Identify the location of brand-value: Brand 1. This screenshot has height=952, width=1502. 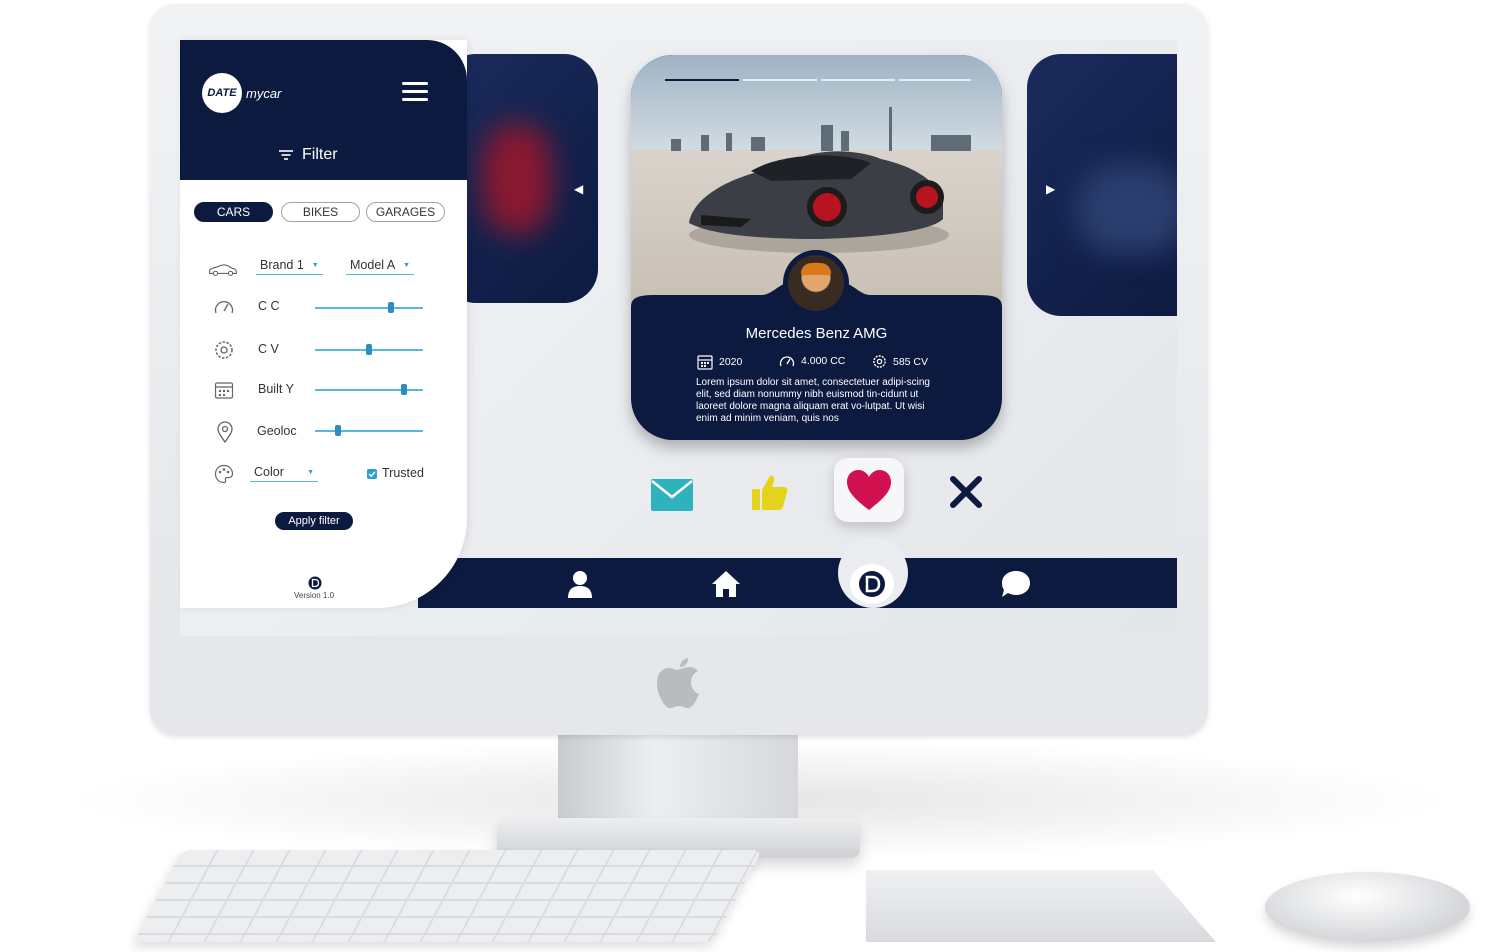
(282, 265).